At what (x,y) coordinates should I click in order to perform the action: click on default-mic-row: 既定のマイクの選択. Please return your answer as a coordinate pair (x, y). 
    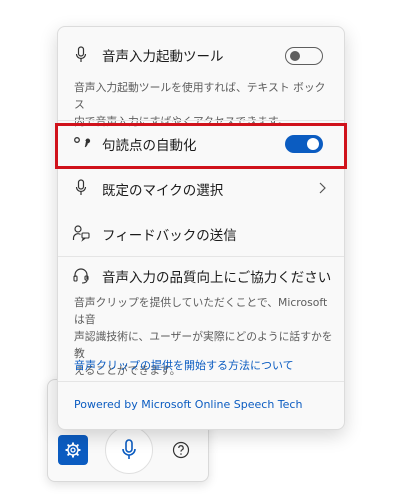
    Looking at the image, I should click on (201, 188).